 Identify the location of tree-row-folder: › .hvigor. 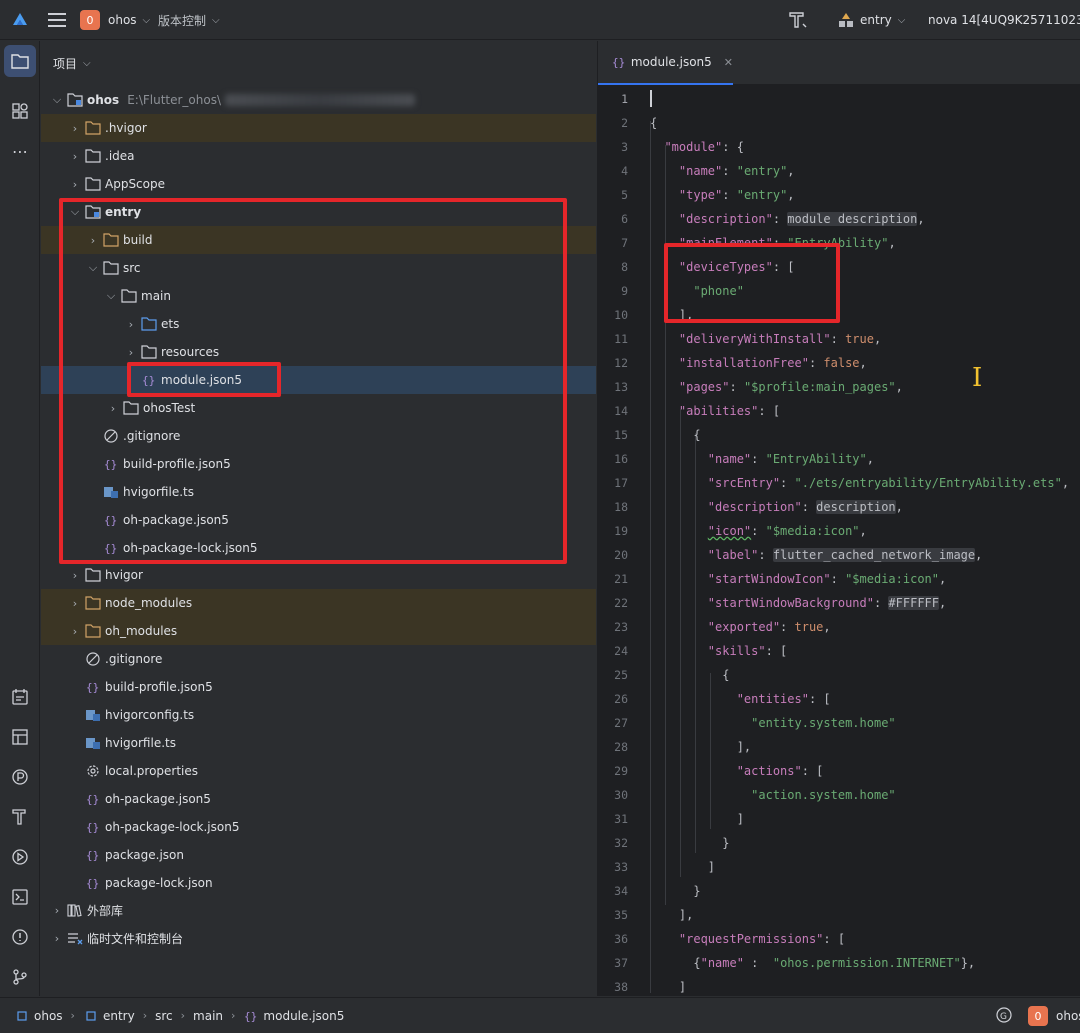
(318, 128).